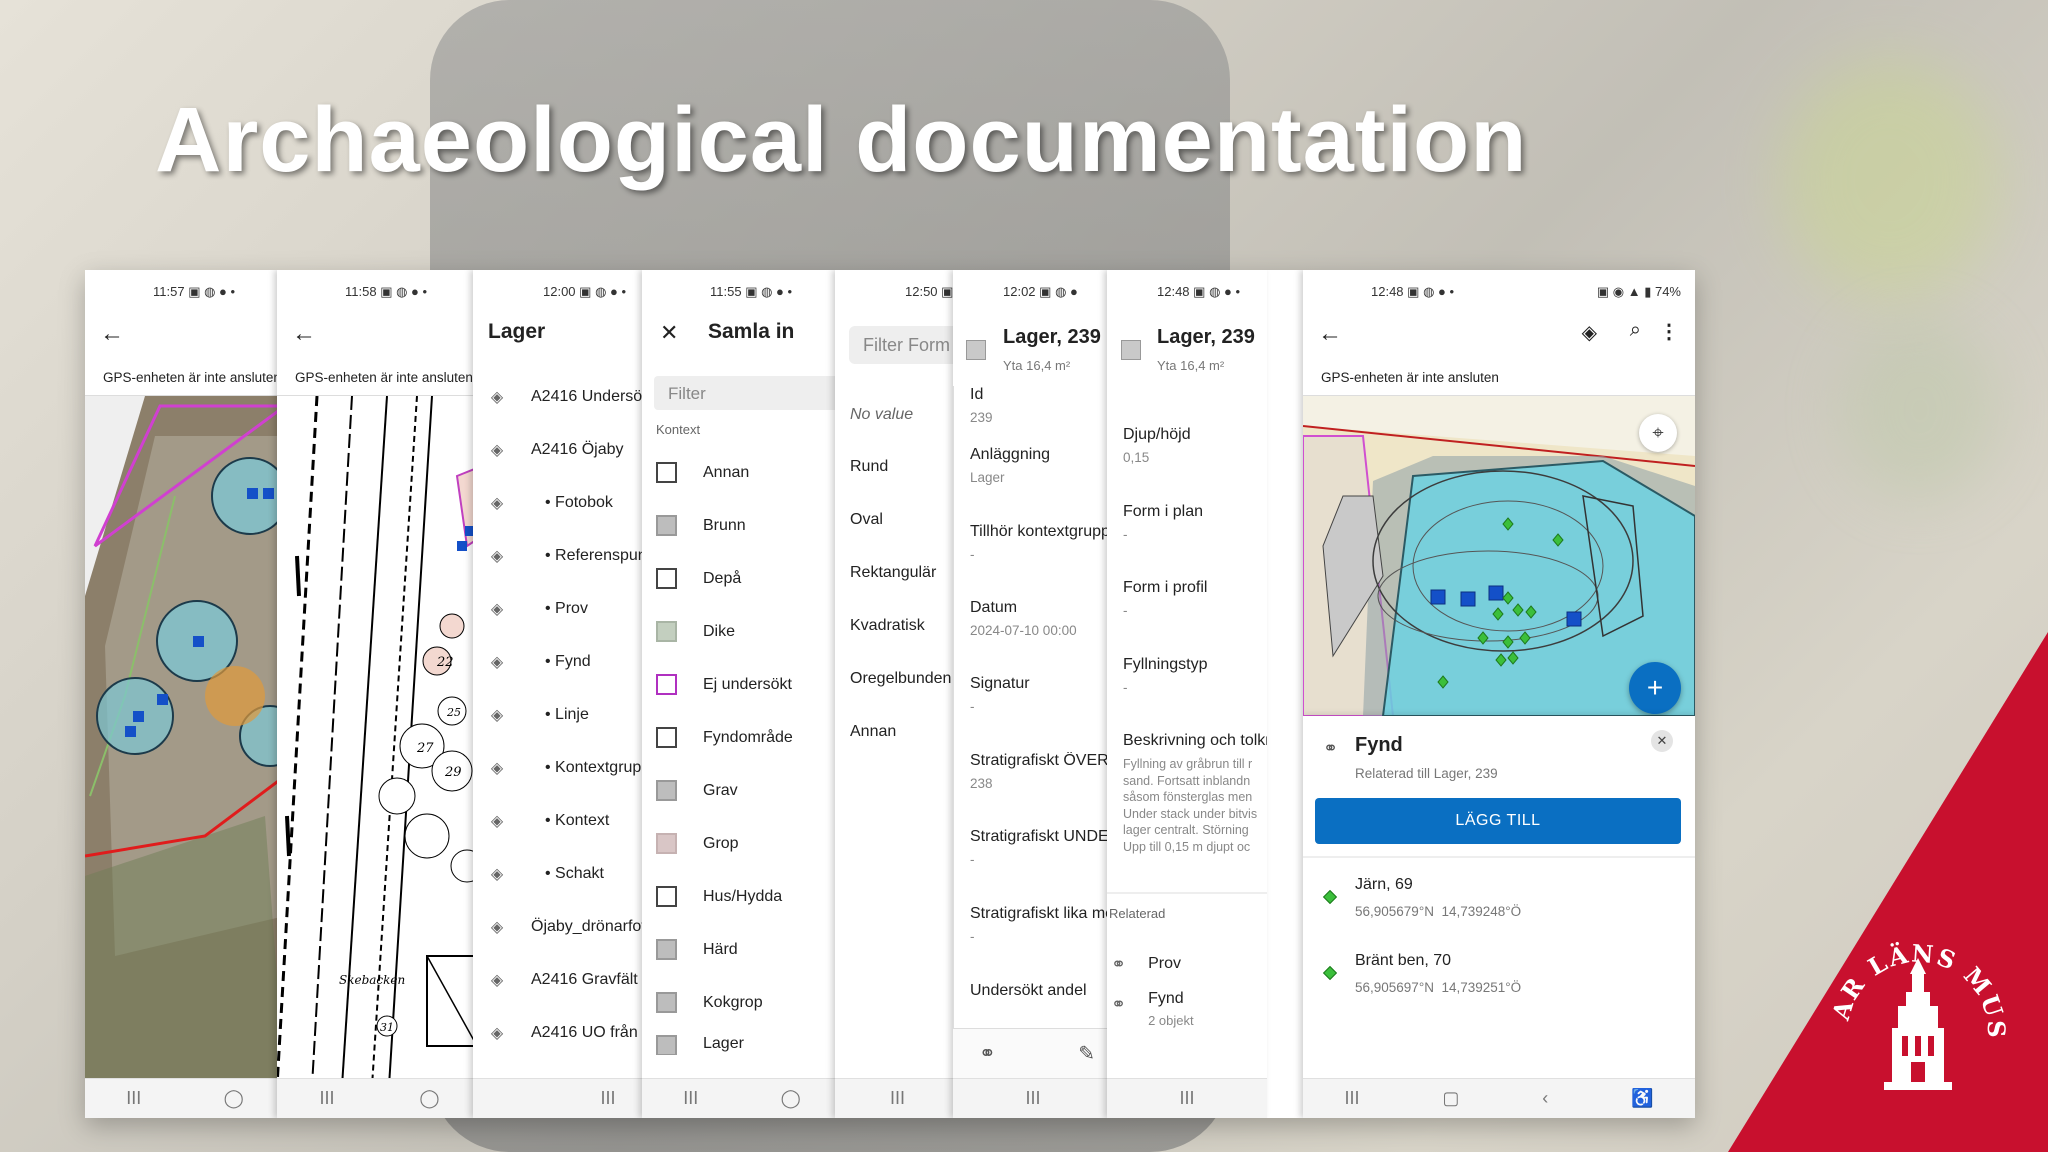  I want to click on map-label: 25, so click(453, 712).